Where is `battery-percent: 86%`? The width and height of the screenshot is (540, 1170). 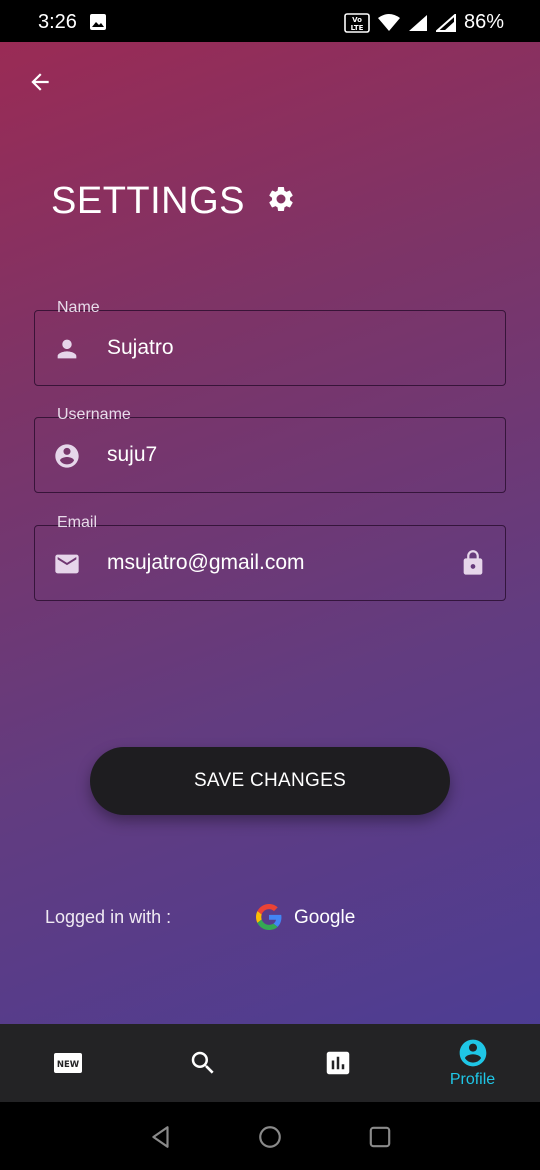 battery-percent: 86% is located at coordinates (483, 22).